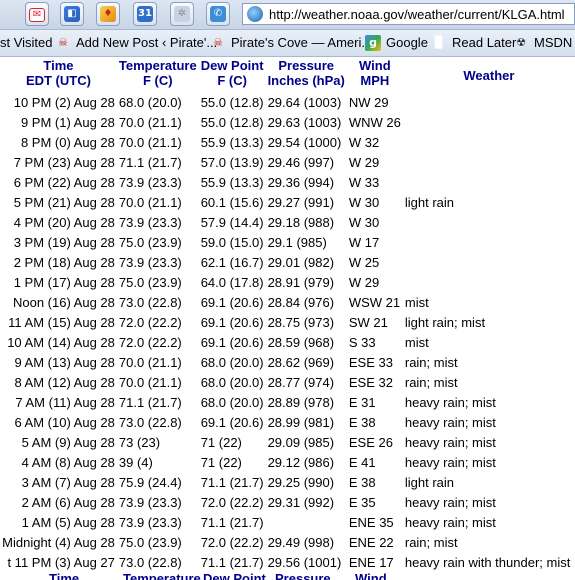 This screenshot has height=580, width=575. What do you see at coordinates (407, 42) in the screenshot?
I see `bookmark-label: Google` at bounding box center [407, 42].